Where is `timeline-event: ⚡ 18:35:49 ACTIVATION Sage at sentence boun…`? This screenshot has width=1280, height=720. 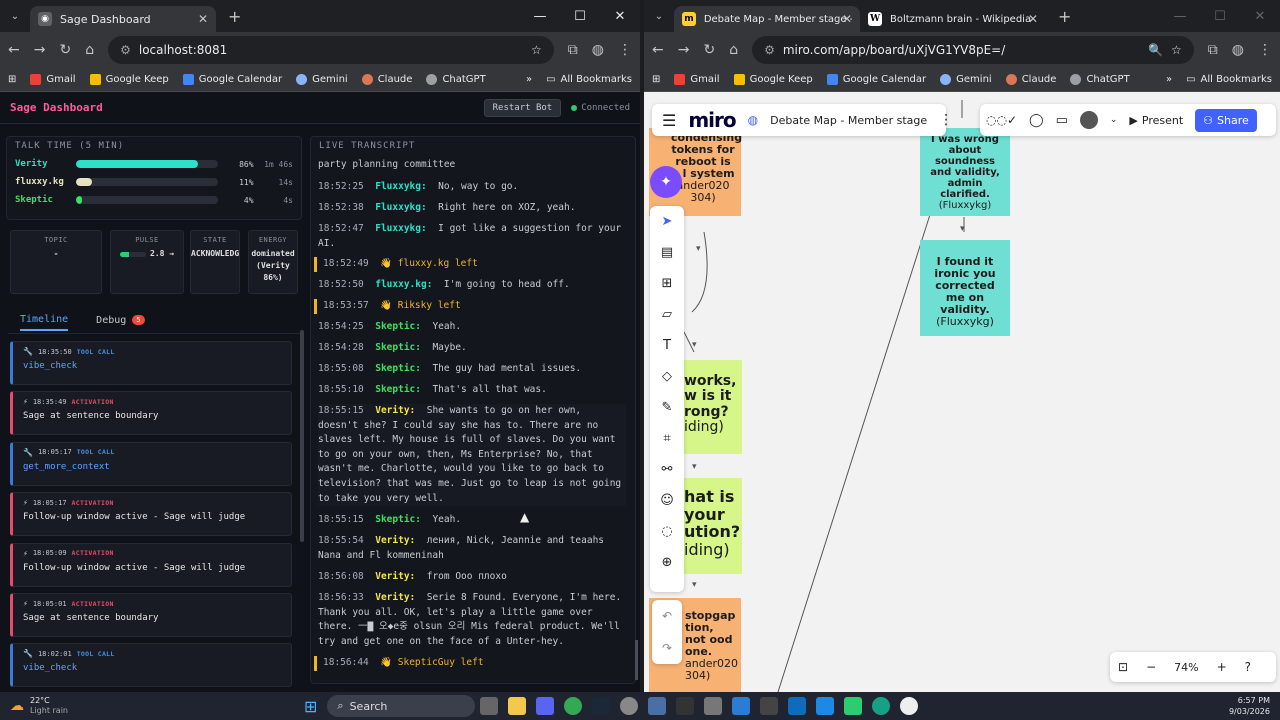 timeline-event: ⚡ 18:35:49 ACTIVATION Sage at sentence boun… is located at coordinates (151, 413).